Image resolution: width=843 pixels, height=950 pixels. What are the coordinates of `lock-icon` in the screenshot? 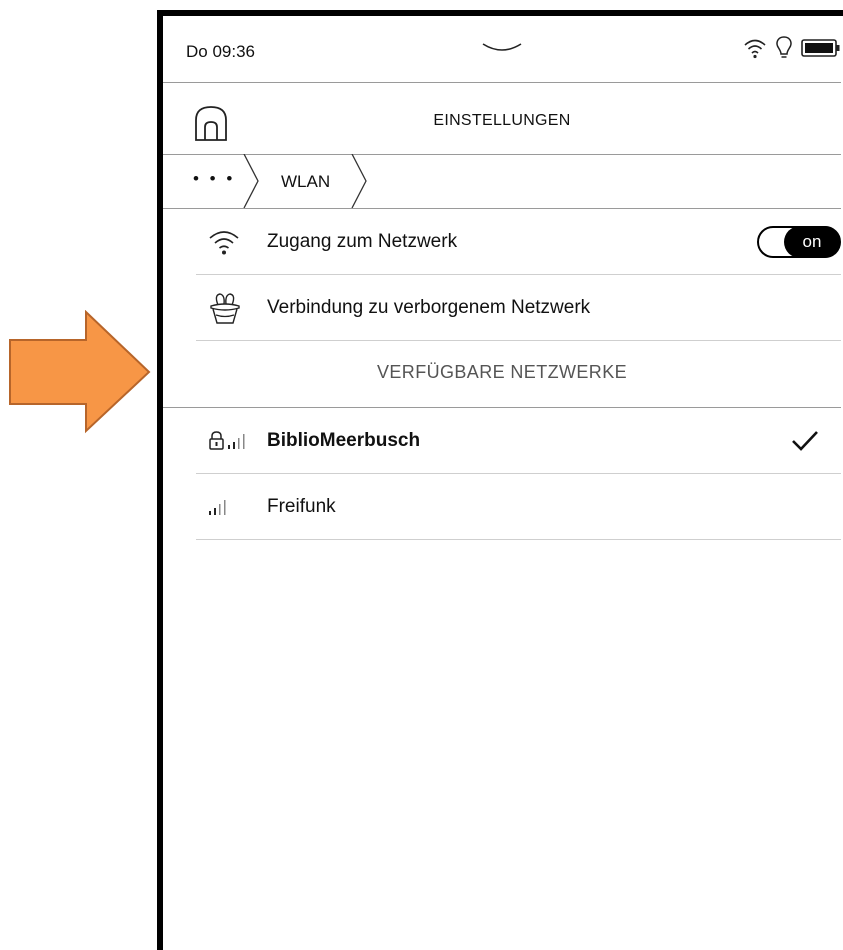 It's located at (216, 440).